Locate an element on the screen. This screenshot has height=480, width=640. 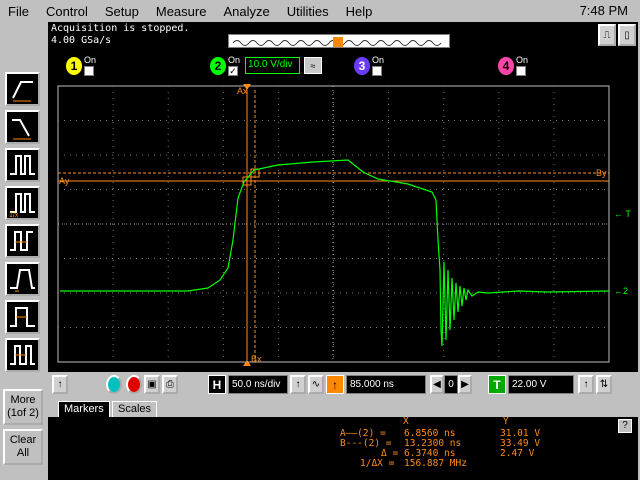
menu-file: File is located at coordinates (19, 11).